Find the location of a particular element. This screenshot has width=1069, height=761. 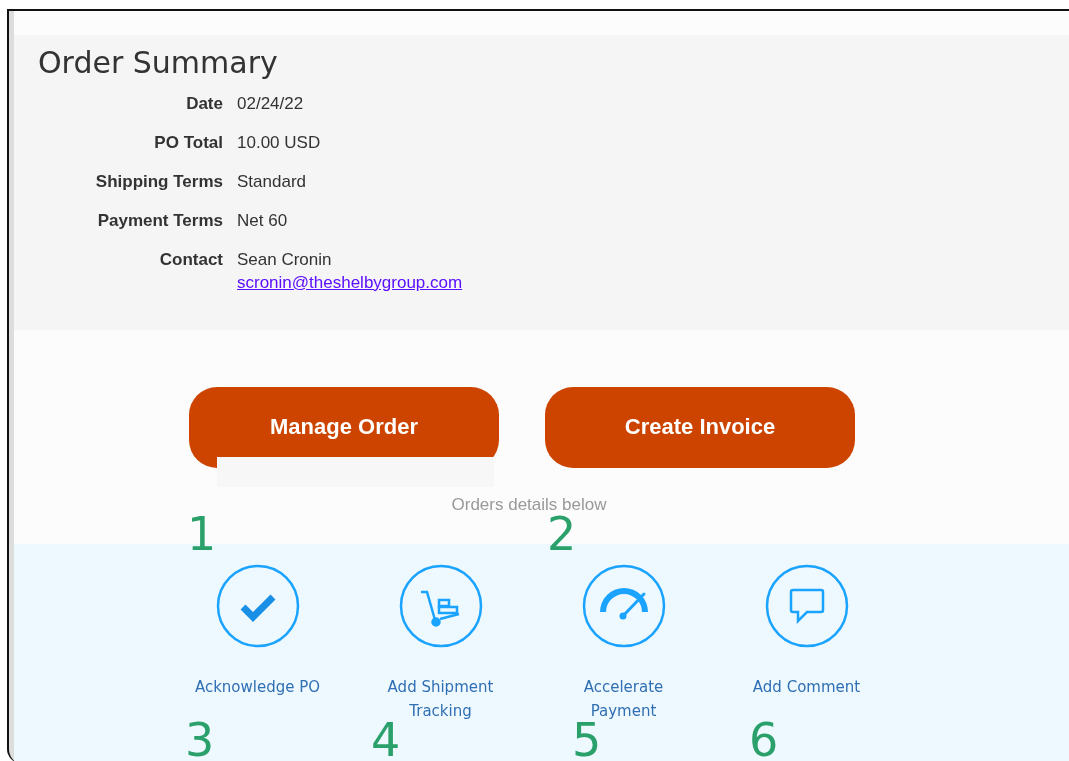

annotation-number: 1 is located at coordinates (202, 534).